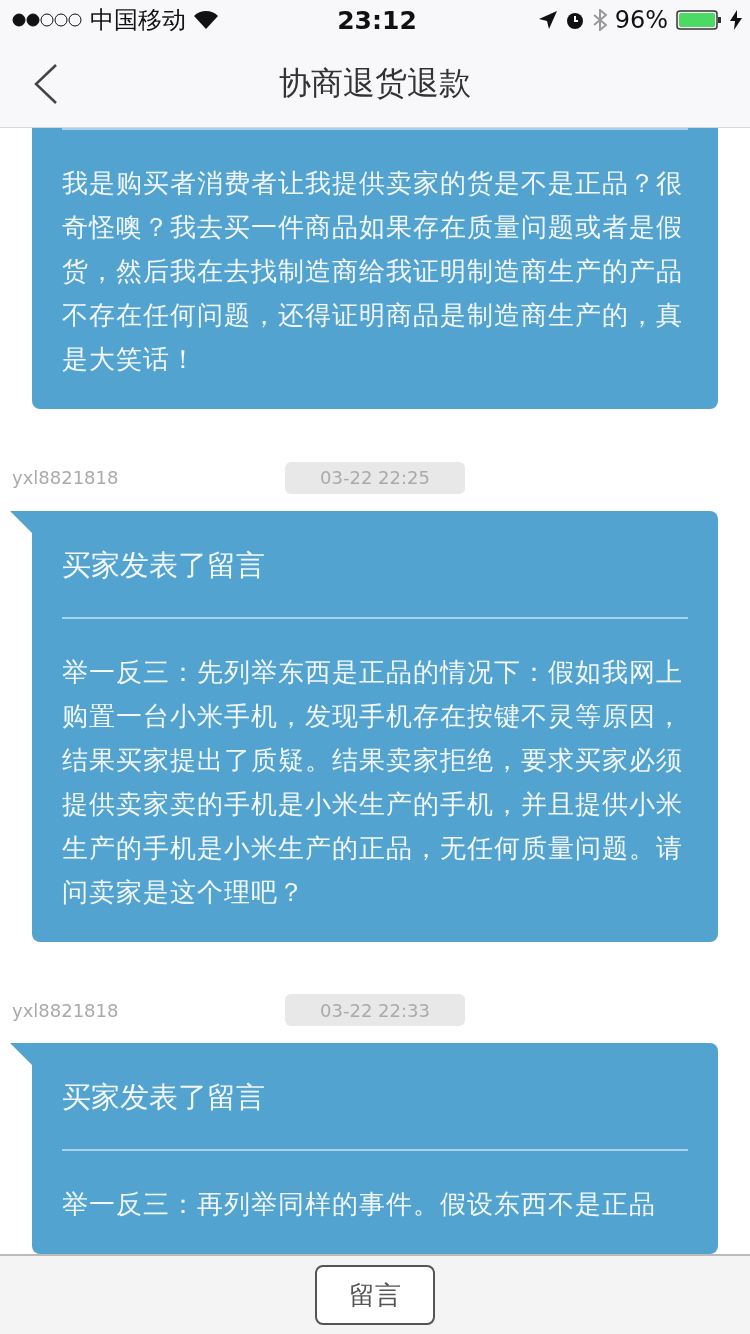 The width and height of the screenshot is (750, 1334). I want to click on signal-icon, so click(47, 20).